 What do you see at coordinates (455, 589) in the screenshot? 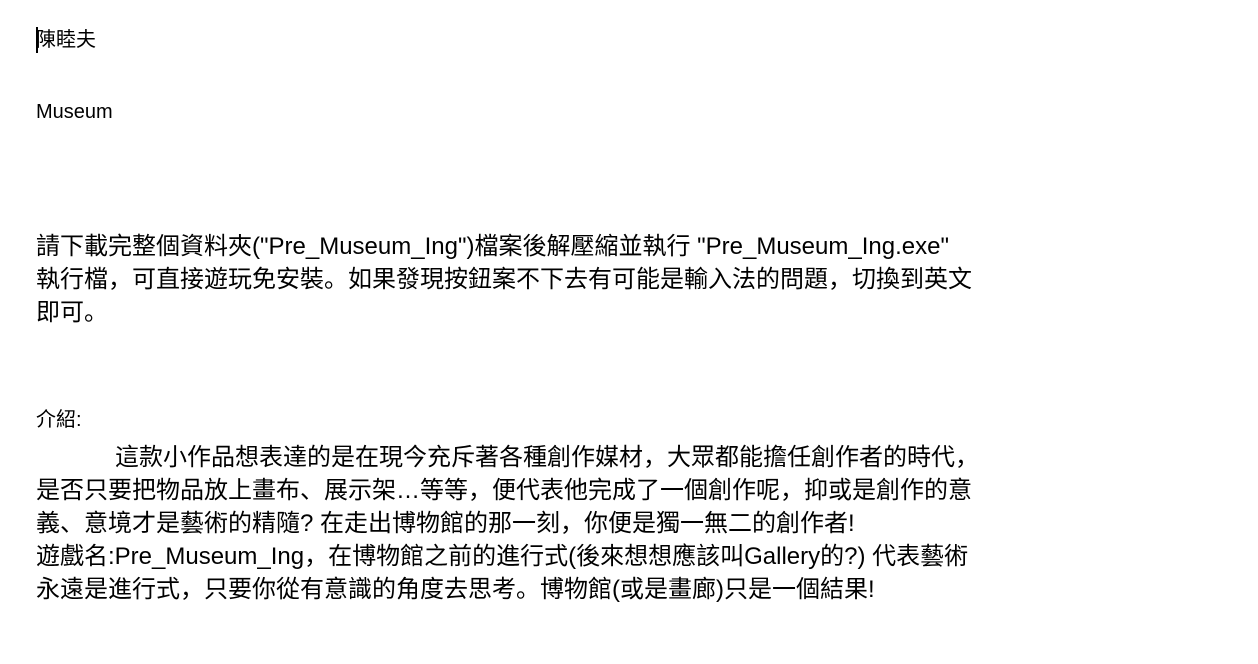
I see `intro-line: 永遠是進行式，只要你從有意識的角度去思考。博物館(或是畫廊)只是一個結果!` at bounding box center [455, 589].